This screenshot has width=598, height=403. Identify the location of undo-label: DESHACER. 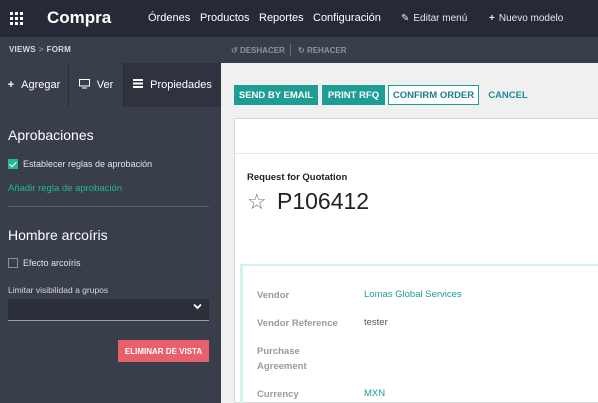
(262, 50).